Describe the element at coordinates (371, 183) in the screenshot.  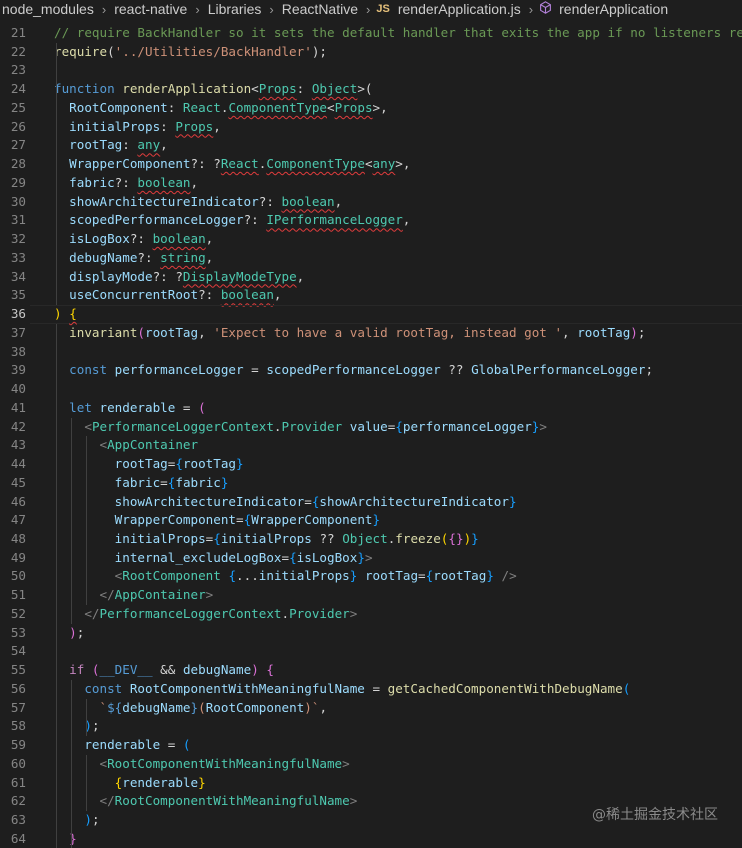
I see `code-line: 29 fabric?: boolean,` at that location.